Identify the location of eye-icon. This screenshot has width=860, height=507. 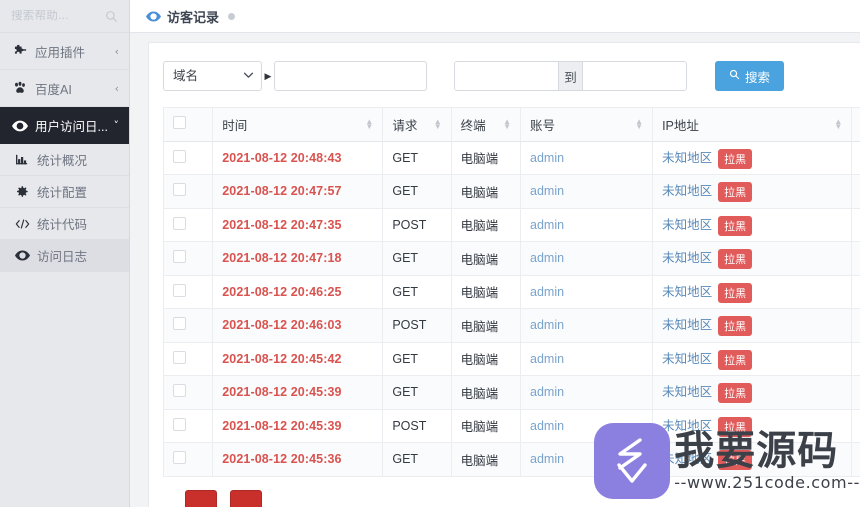
(19, 125).